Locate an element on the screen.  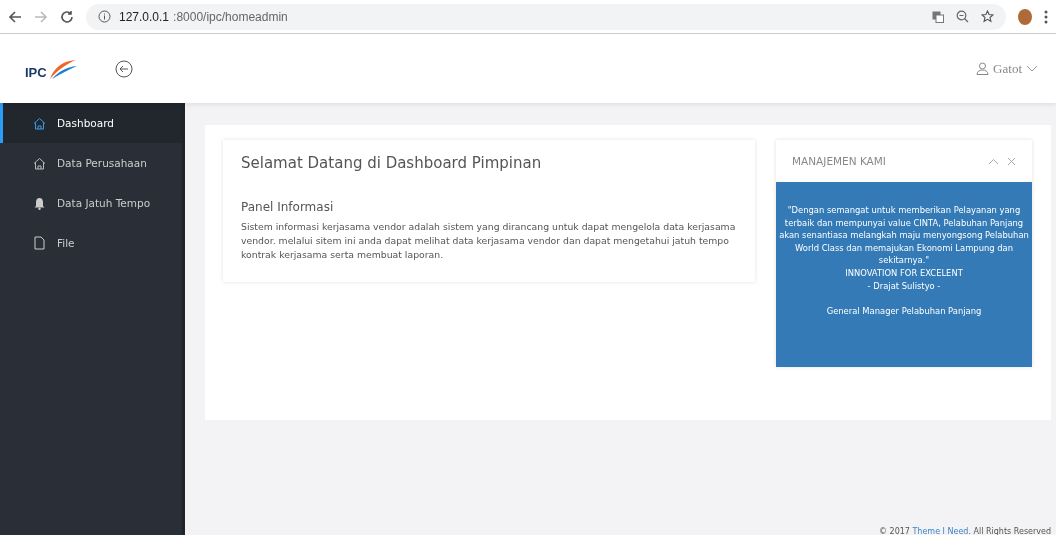
quote-text: "Dengan semangat untuk memberikan Pelayanan yang terbaik dan mempunyai value CINTA, Pelabuhan Panjang akan senantiasa melangkah maju menyongsong Pelabuhan World Class dan memajukan Ekonomi Lampung dan sekitarnya." is located at coordinates (904, 236).